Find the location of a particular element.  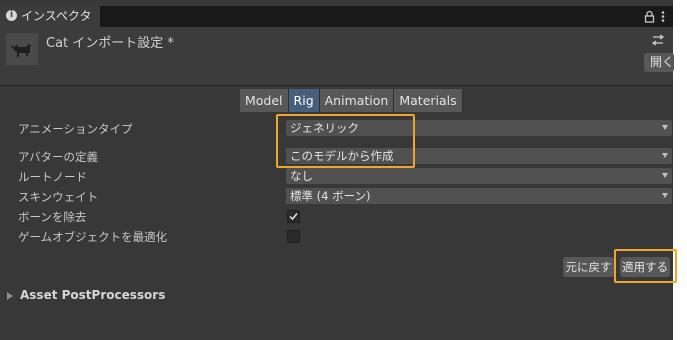

open-button: 開く is located at coordinates (659, 62).